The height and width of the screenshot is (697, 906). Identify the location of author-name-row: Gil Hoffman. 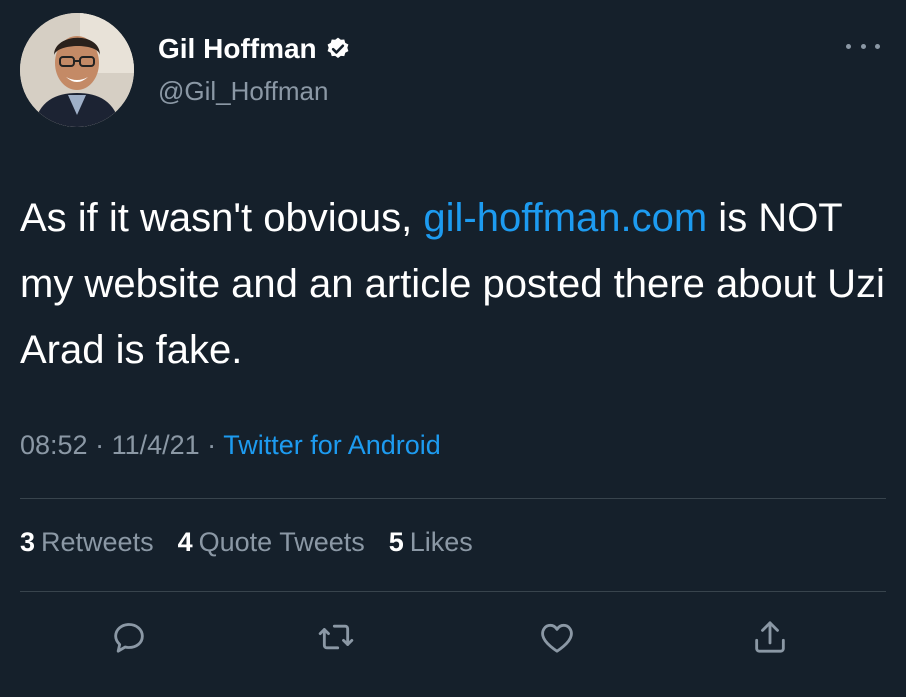
(254, 49).